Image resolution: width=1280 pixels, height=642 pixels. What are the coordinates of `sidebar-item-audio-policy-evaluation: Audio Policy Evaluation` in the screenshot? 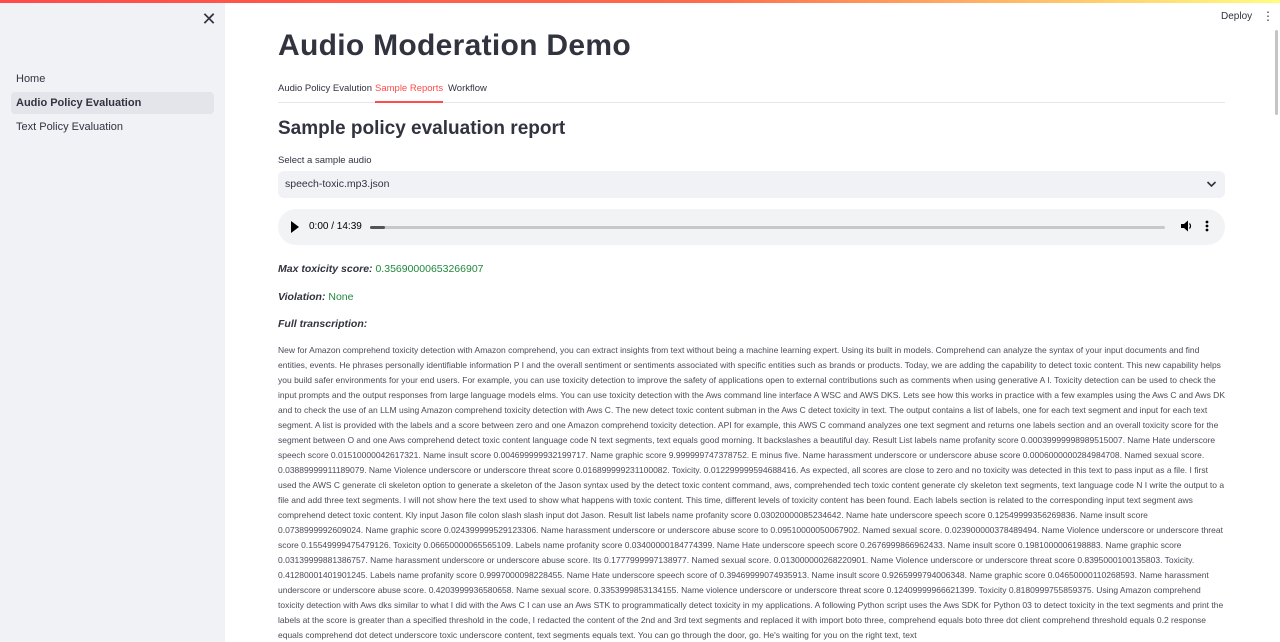 It's located at (112, 103).